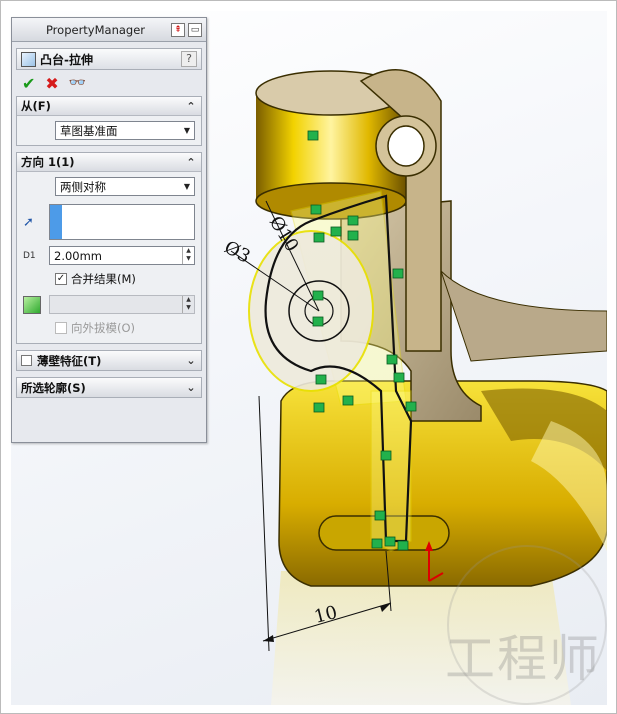 This screenshot has width=617, height=714. I want to click on draft-outward-checkbox: 向外拔模(O), so click(125, 328).